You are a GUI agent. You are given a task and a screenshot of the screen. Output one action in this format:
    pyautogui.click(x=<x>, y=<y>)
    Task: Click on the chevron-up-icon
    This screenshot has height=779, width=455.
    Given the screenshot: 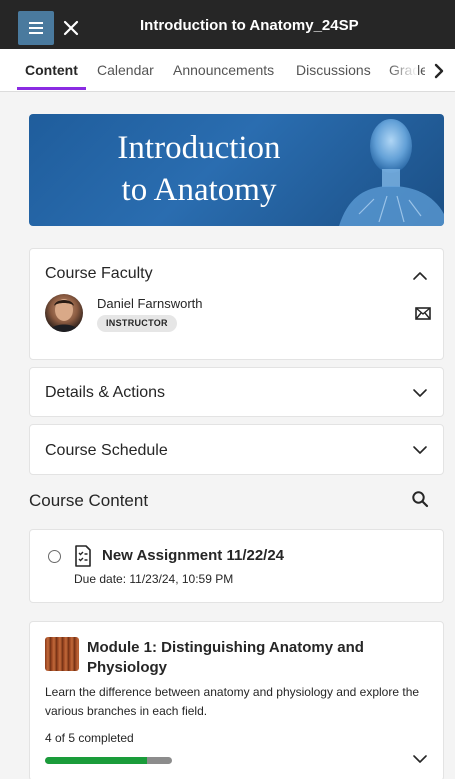 What is the action you would take?
    pyautogui.click(x=420, y=276)
    